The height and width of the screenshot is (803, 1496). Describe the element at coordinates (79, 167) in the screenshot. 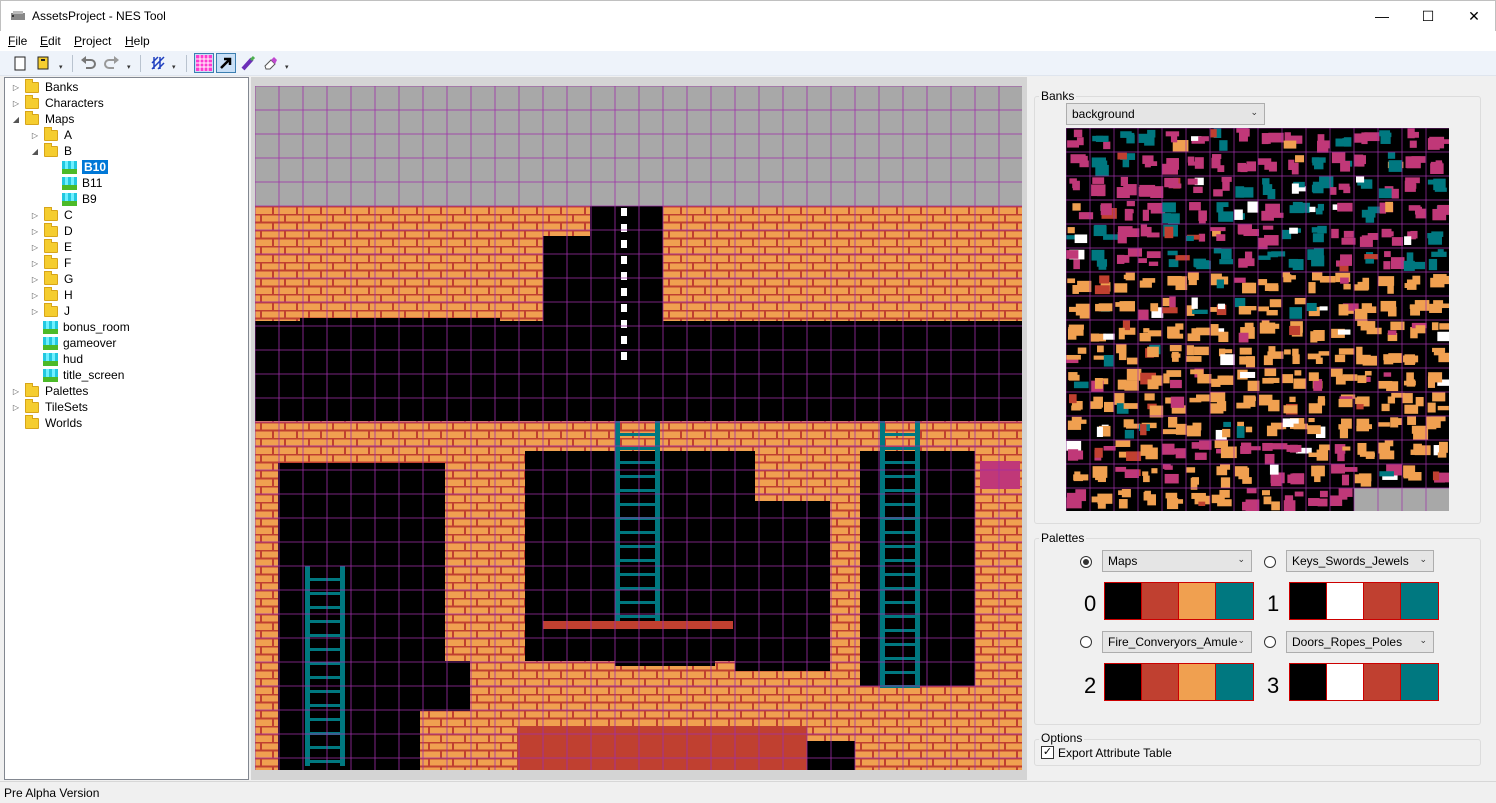

I see `tree-node: B10` at that location.